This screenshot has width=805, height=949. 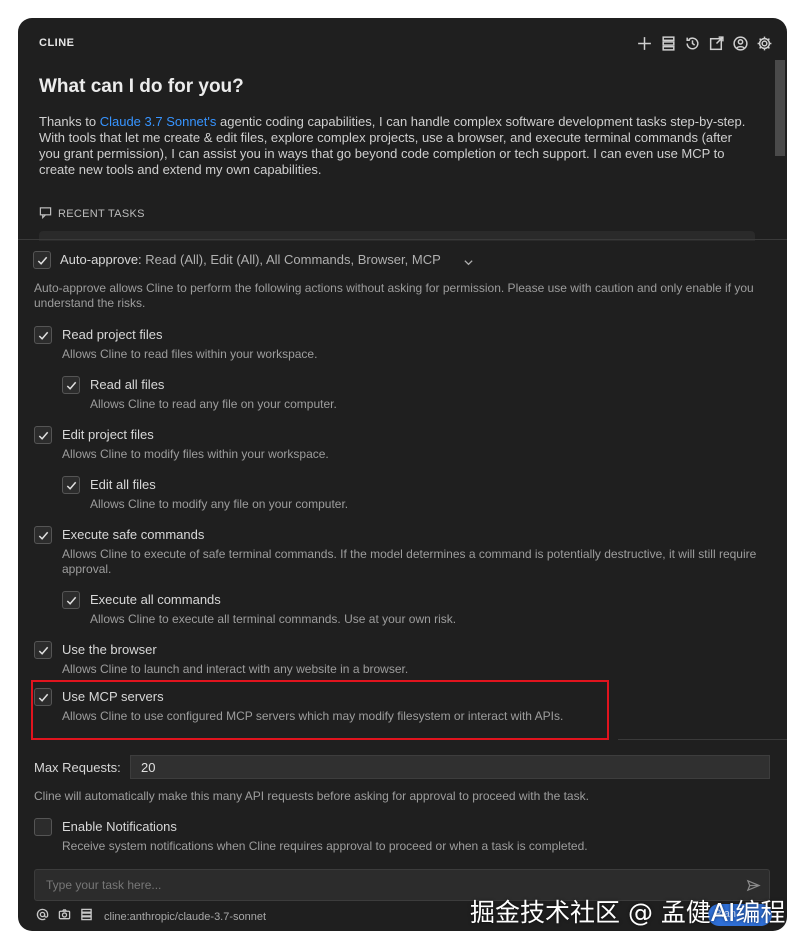 I want to click on chevron-down-icon, so click(x=468, y=260).